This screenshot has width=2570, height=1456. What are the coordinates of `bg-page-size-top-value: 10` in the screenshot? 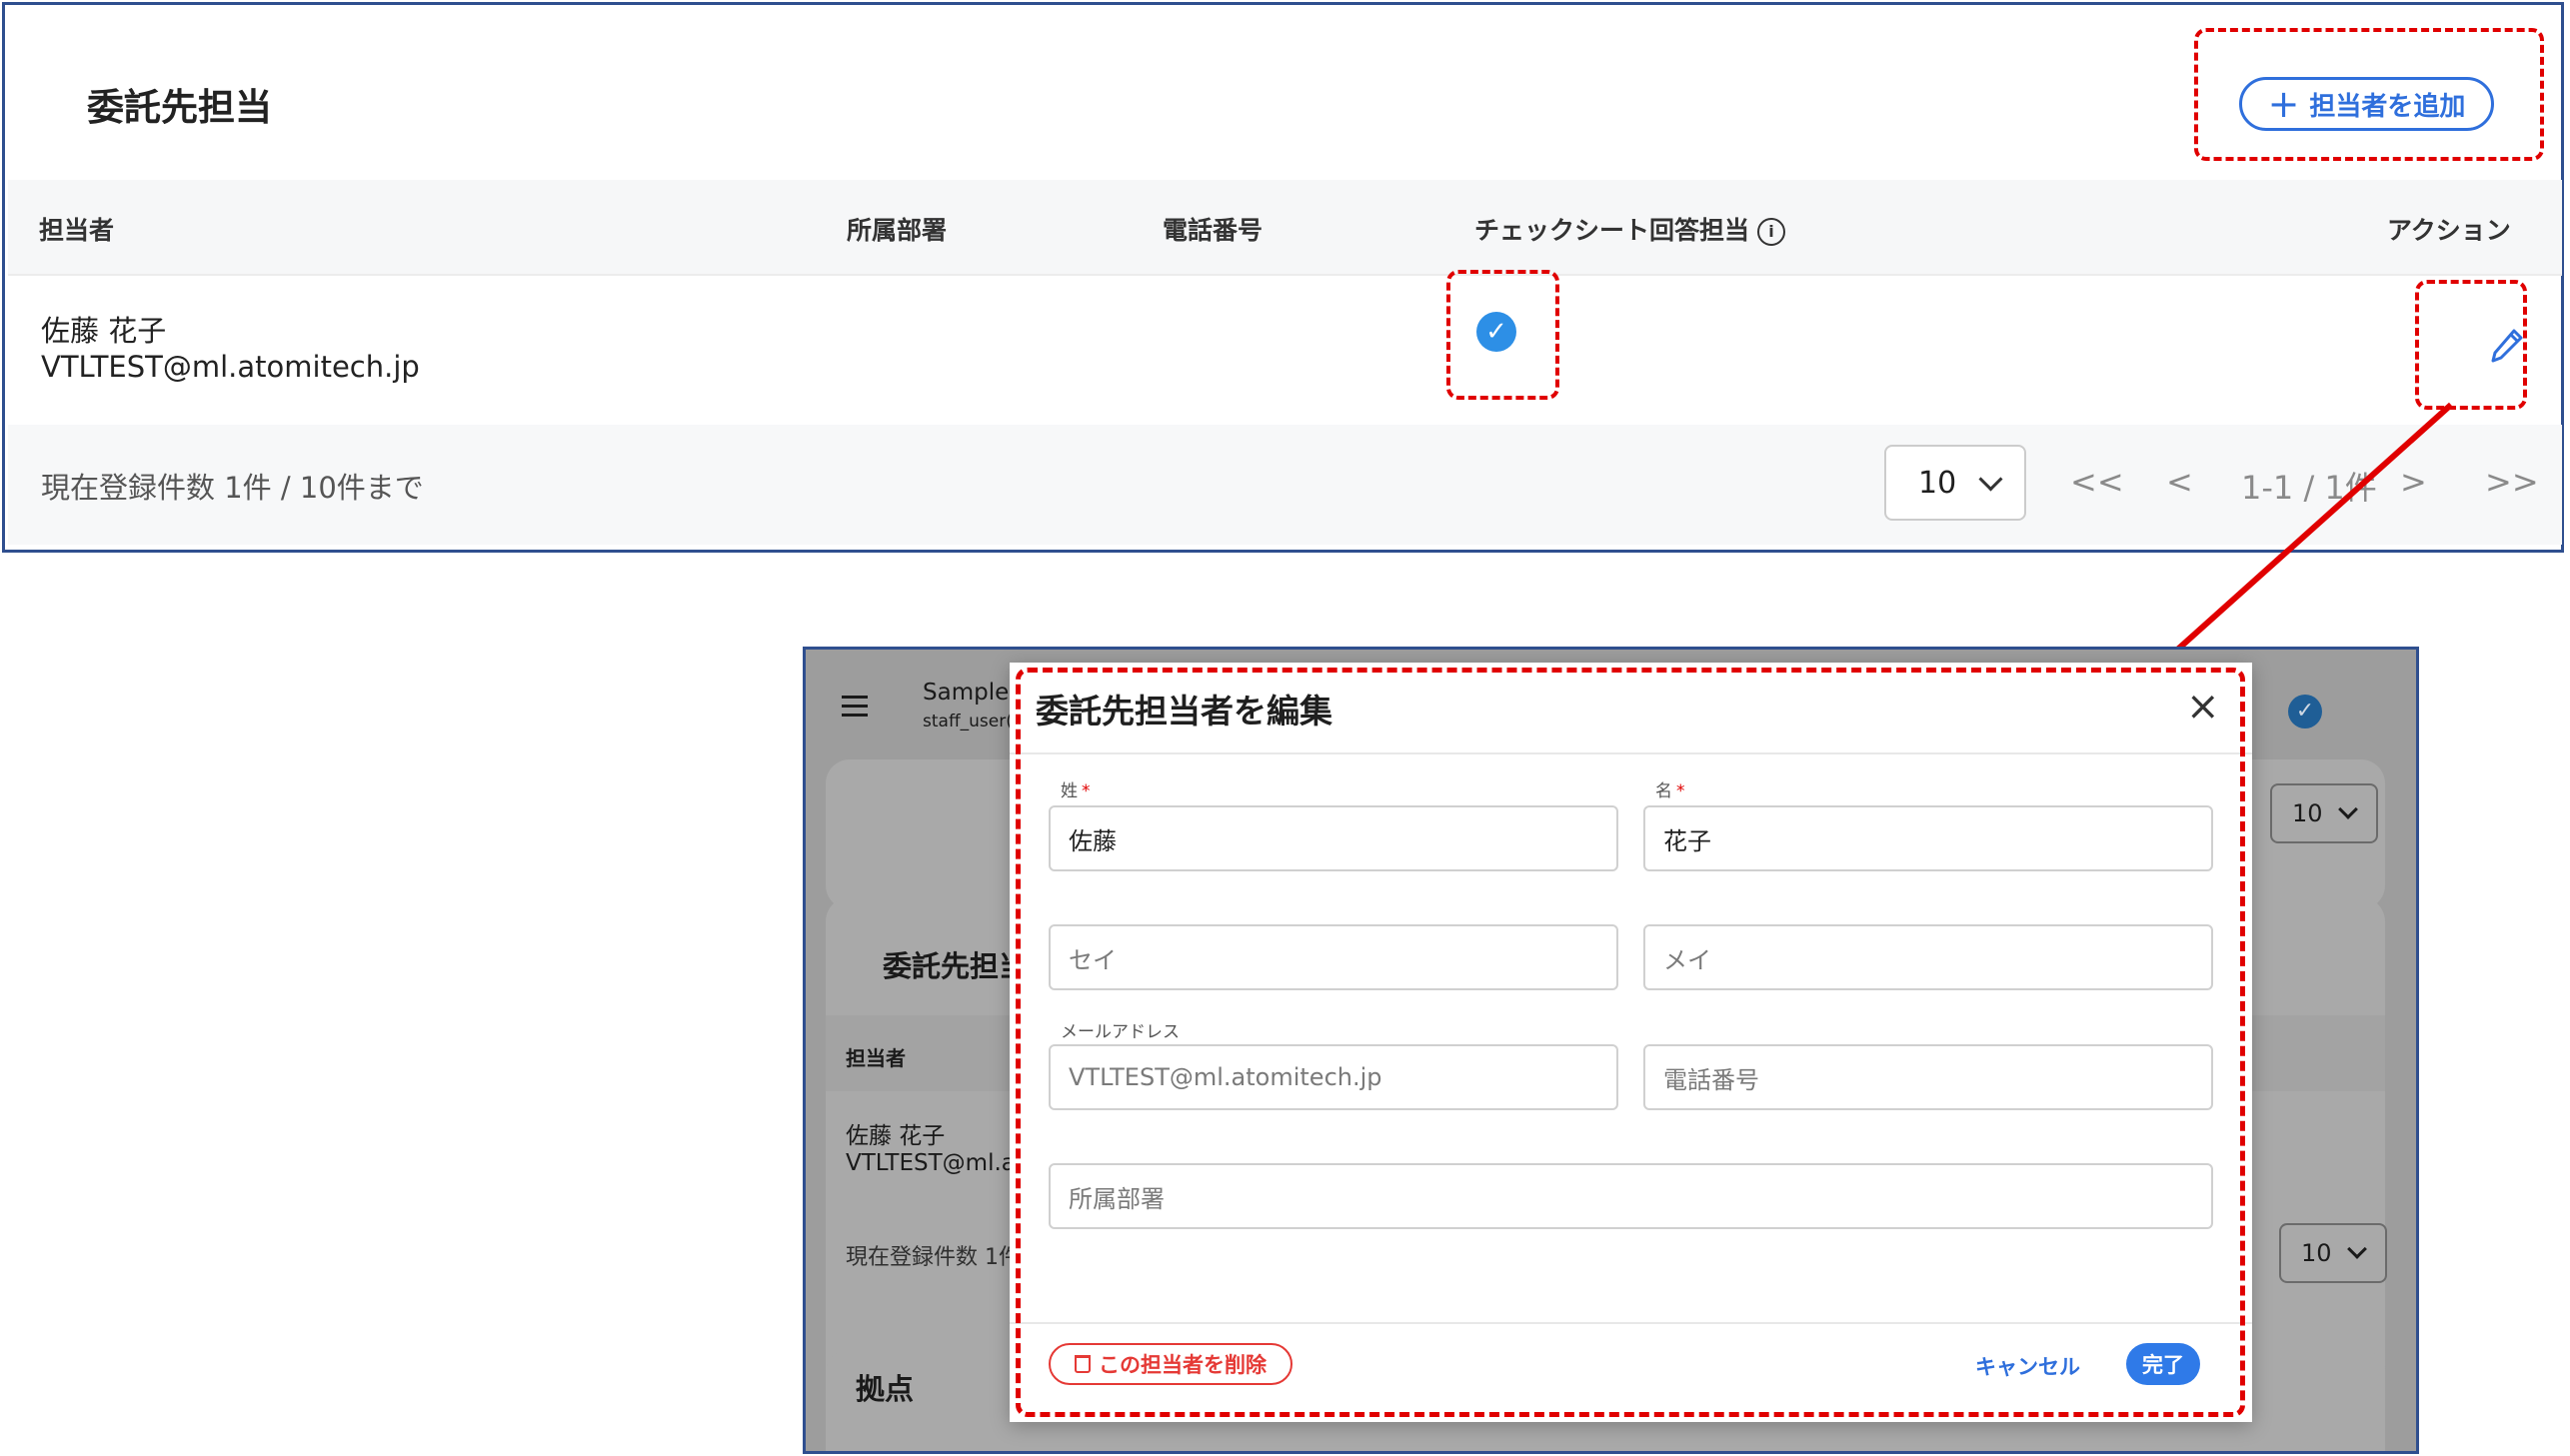 It's located at (2307, 813).